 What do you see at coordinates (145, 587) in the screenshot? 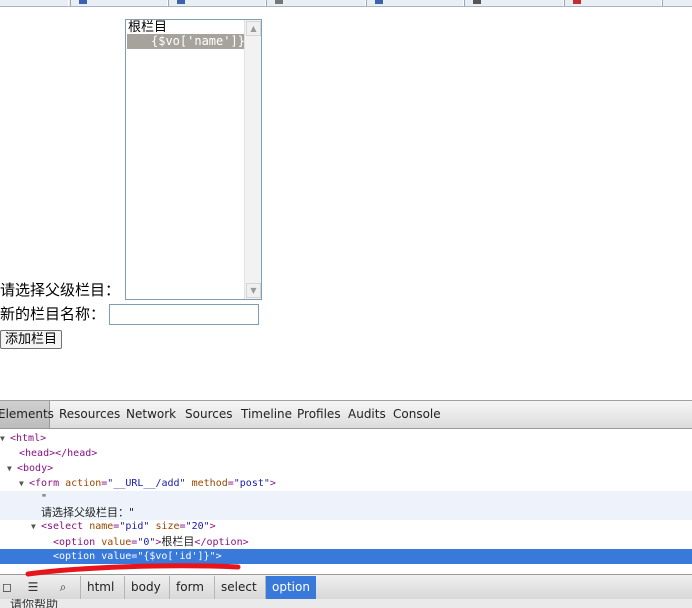
I see `breadcrumb-body: body` at bounding box center [145, 587].